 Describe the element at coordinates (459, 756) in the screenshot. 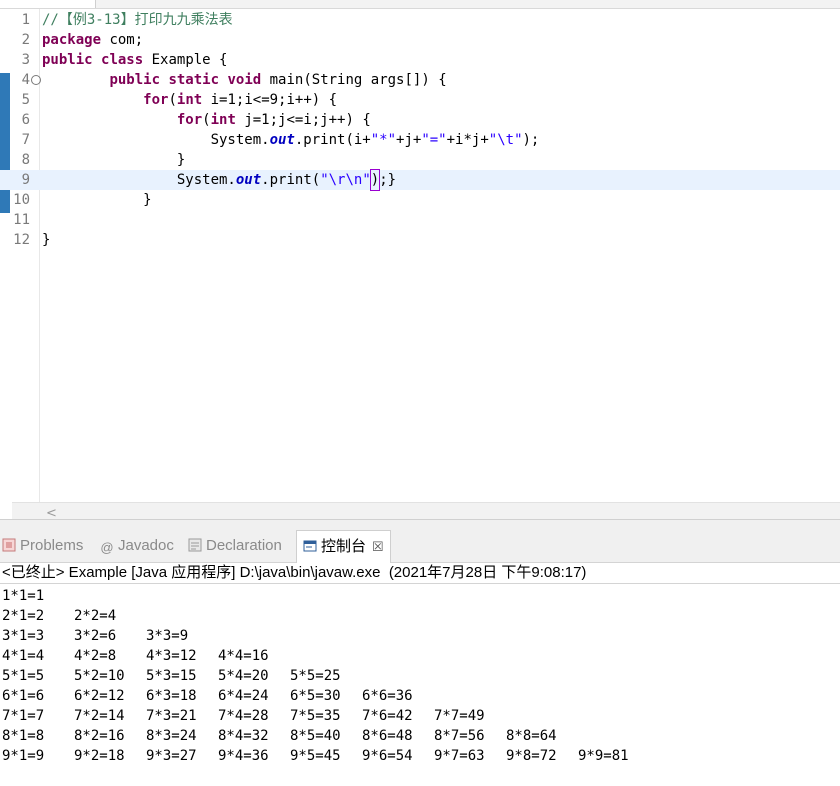

I see `output-cell: 9*7=63` at that location.